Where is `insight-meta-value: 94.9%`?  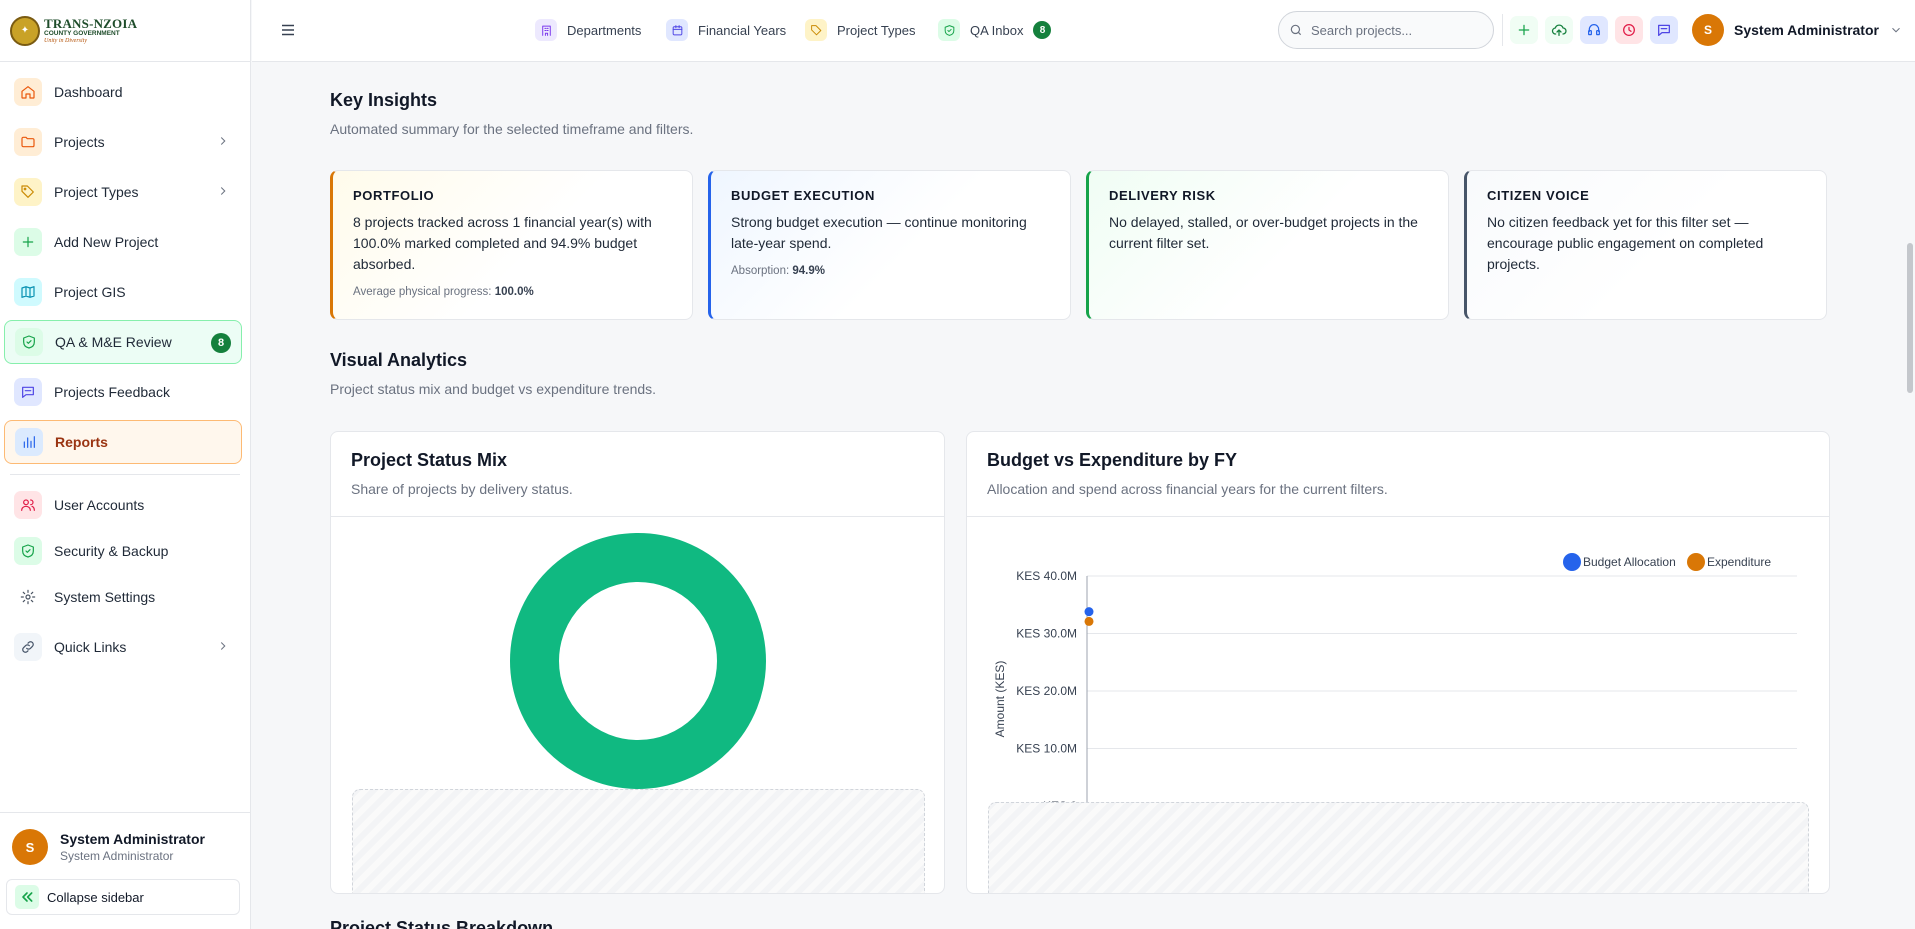
insight-meta-value: 94.9% is located at coordinates (808, 271).